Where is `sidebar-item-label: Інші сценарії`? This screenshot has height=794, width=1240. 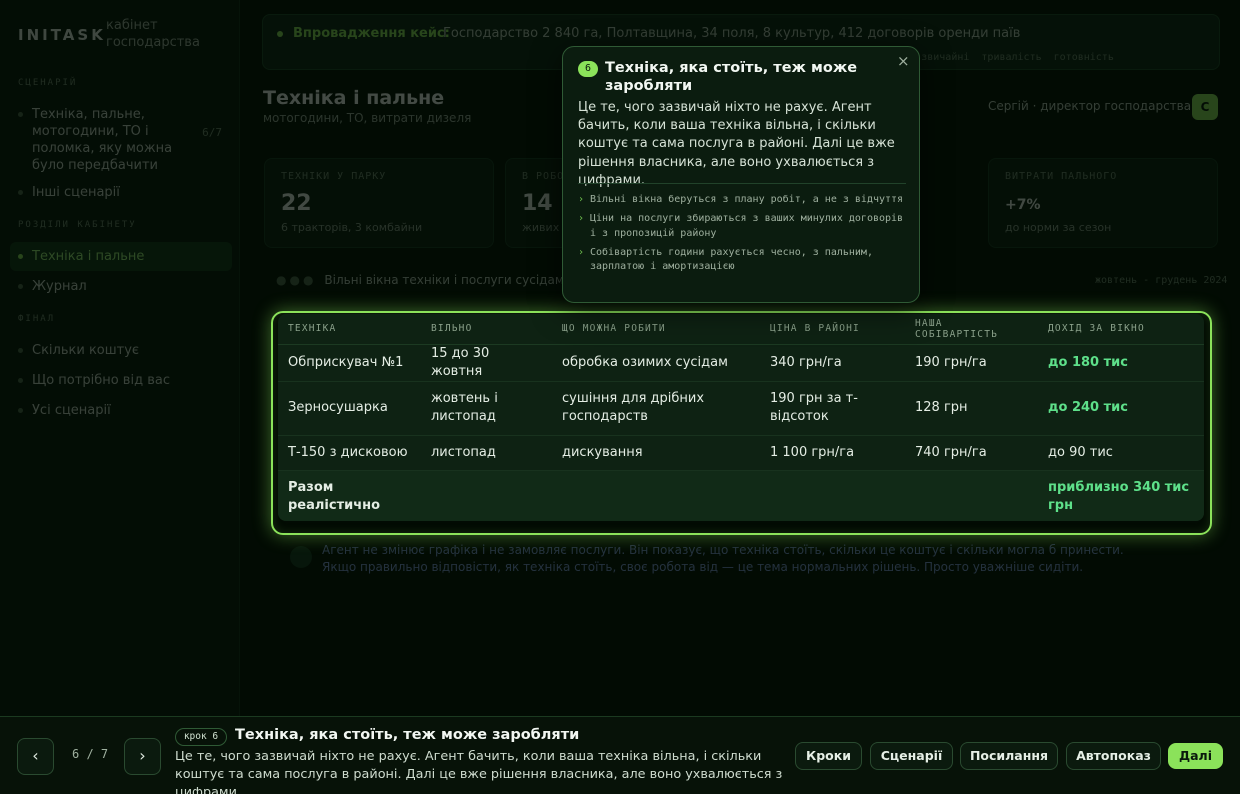 sidebar-item-label: Інші сценарії is located at coordinates (76, 192).